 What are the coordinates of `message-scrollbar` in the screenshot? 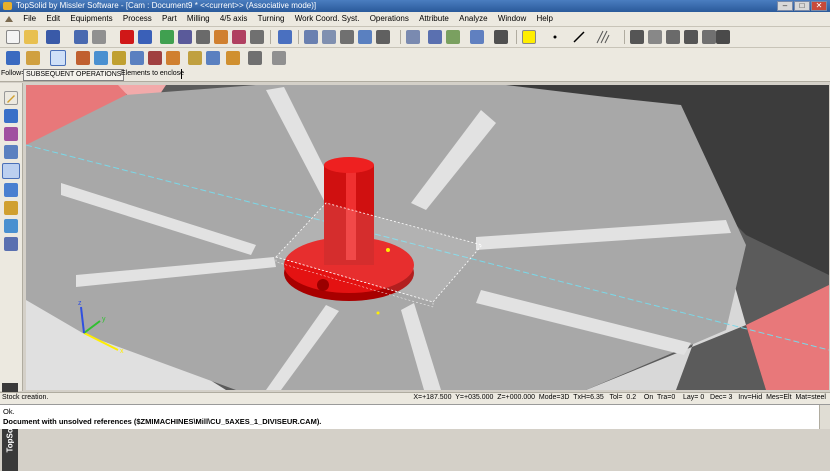 It's located at (824, 417).